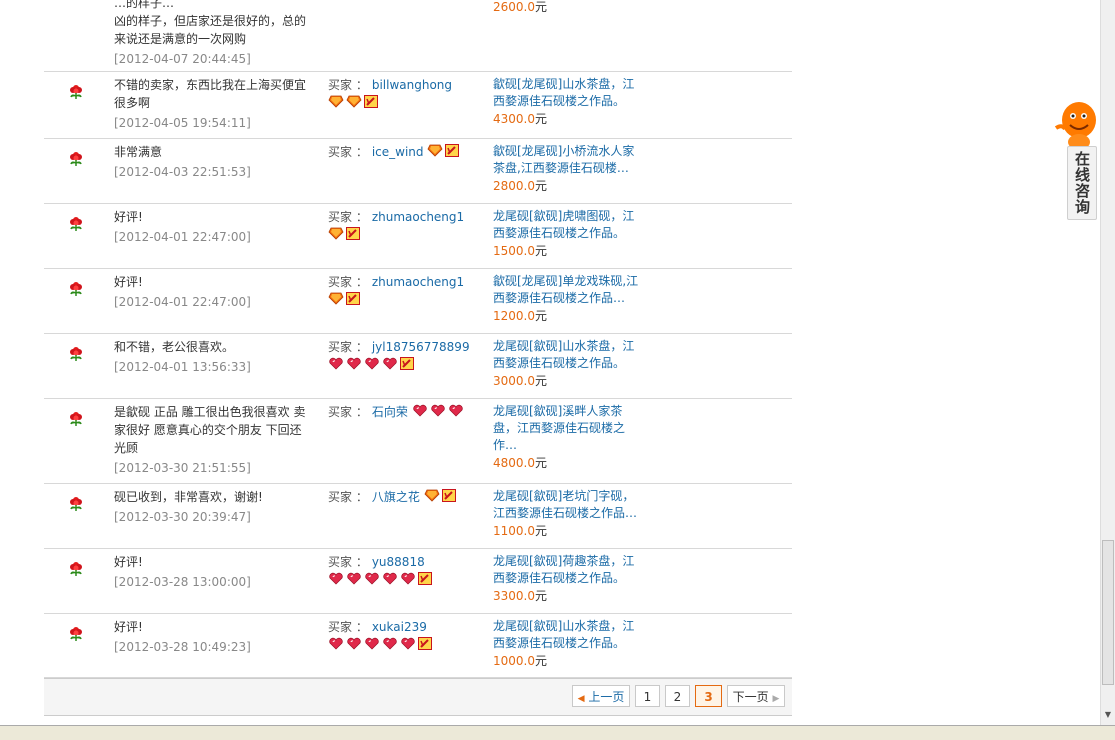 The height and width of the screenshot is (740, 1115). I want to click on product-price: 3000.0元, so click(568, 381).